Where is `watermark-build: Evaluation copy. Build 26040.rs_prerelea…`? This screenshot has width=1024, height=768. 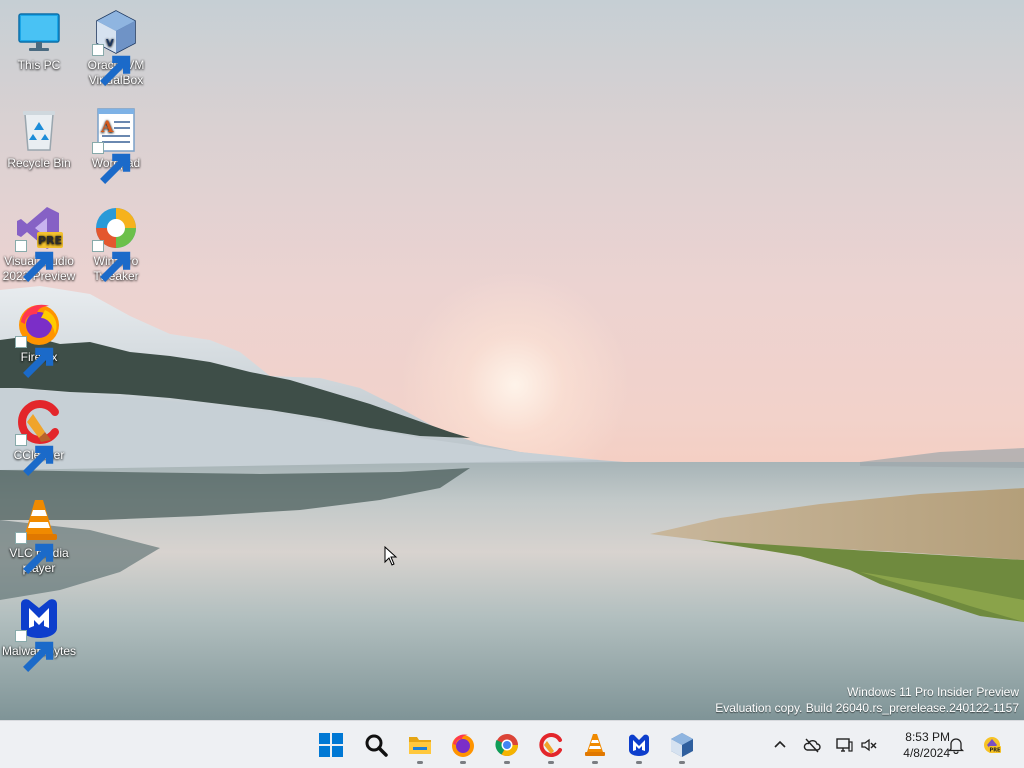 watermark-build: Evaluation copy. Build 26040.rs_prerelea… is located at coordinates (867, 708).